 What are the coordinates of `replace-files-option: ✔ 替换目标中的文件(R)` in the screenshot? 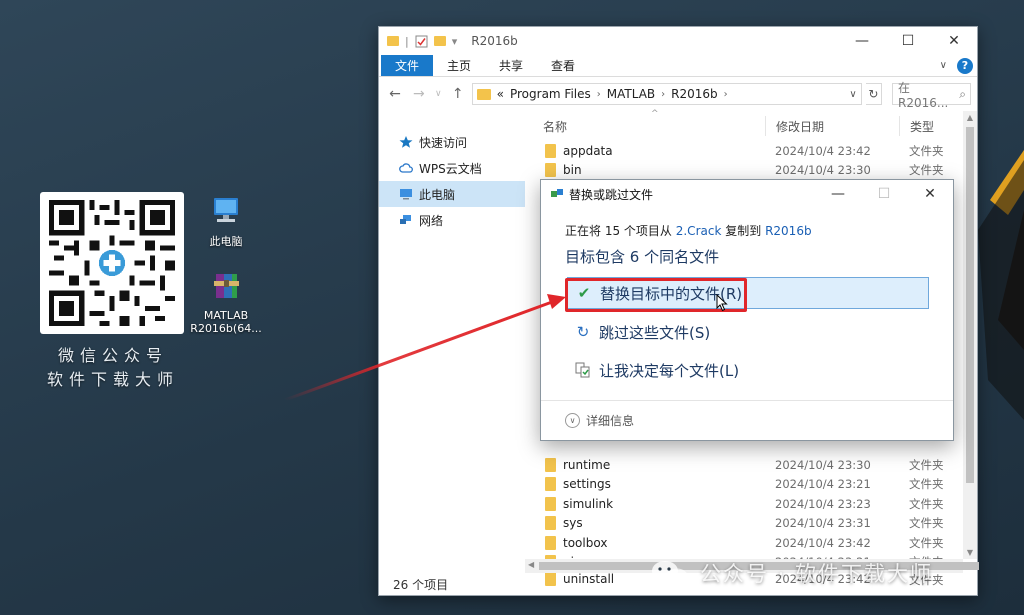 It's located at (748, 293).